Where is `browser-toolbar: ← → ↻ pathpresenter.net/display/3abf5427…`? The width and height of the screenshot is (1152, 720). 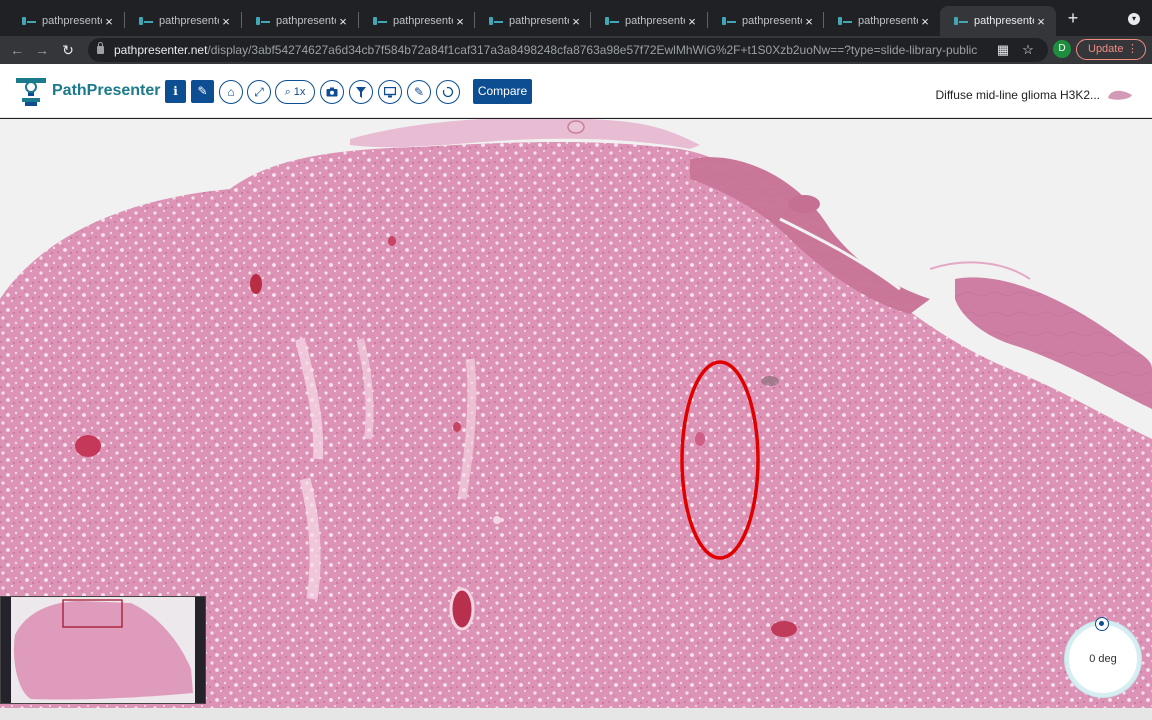 browser-toolbar: ← → ↻ pathpresenter.net/display/3abf5427… is located at coordinates (576, 50).